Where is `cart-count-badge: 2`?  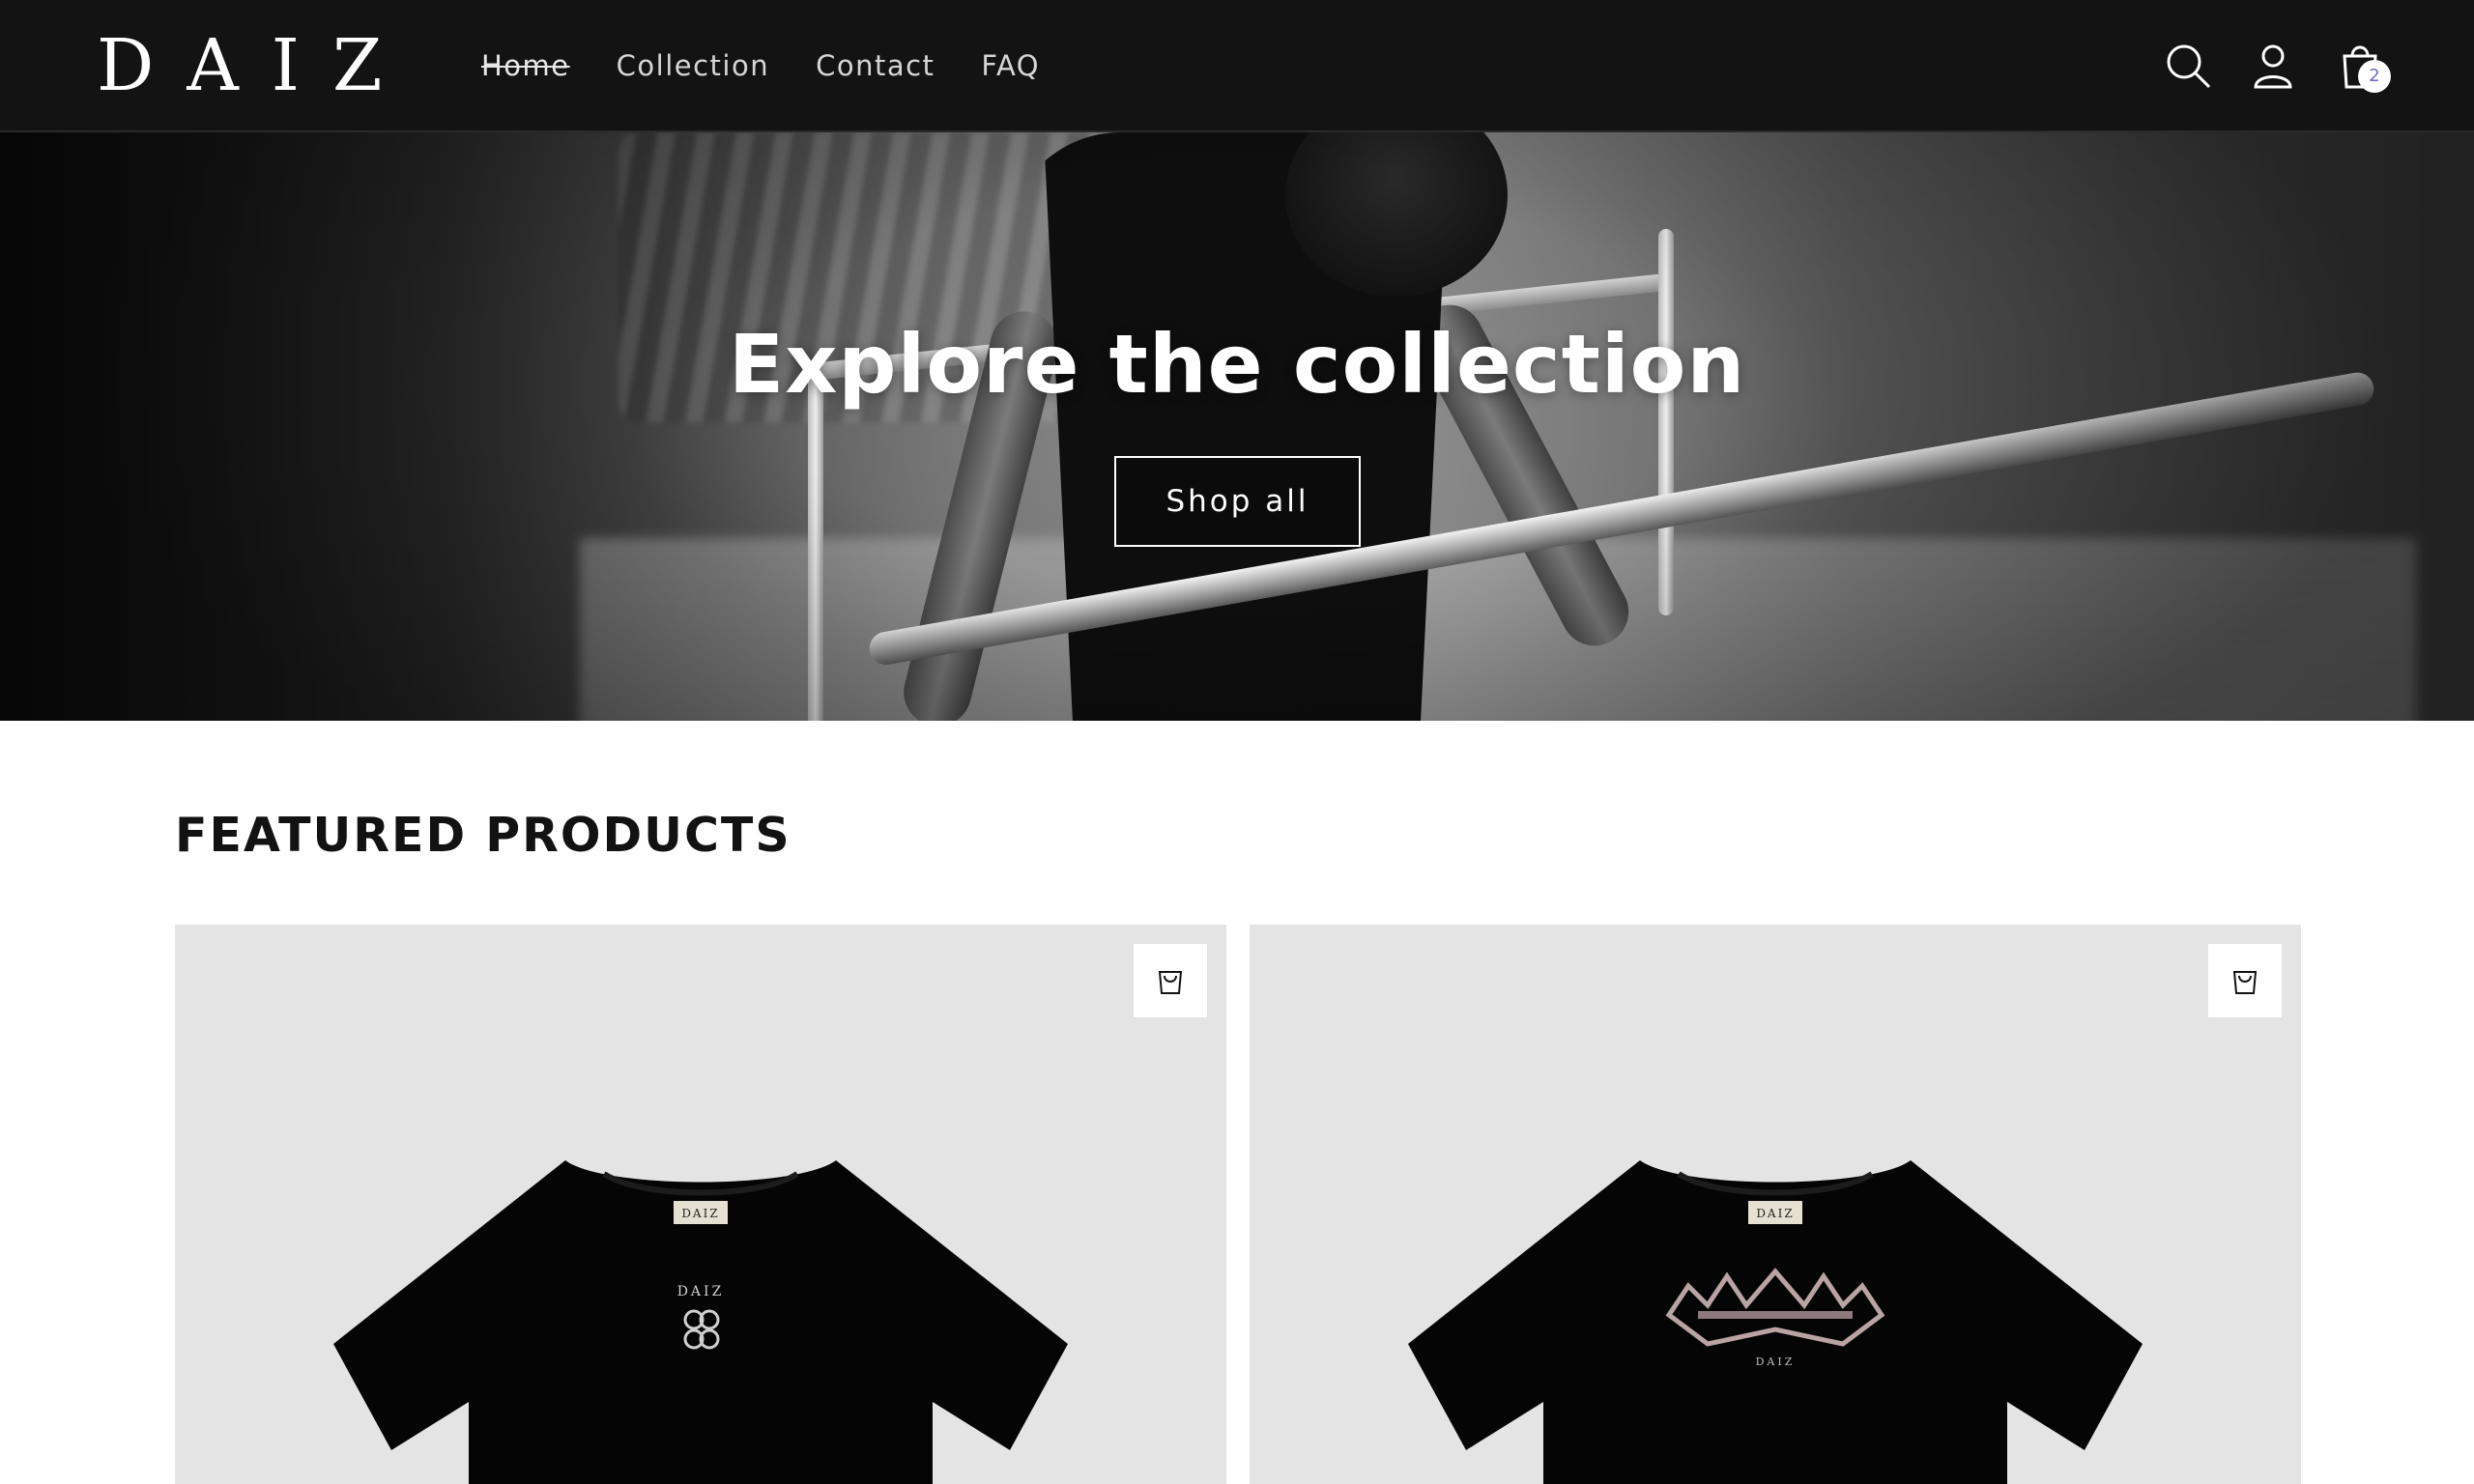
cart-count-badge: 2 is located at coordinates (2375, 77).